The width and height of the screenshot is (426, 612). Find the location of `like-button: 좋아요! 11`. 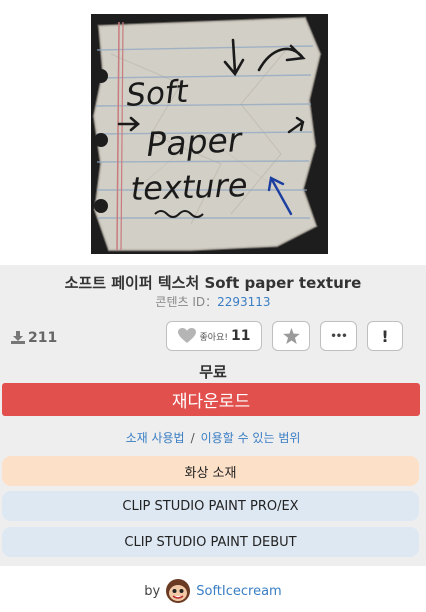

like-button: 좋아요! 11 is located at coordinates (214, 336).